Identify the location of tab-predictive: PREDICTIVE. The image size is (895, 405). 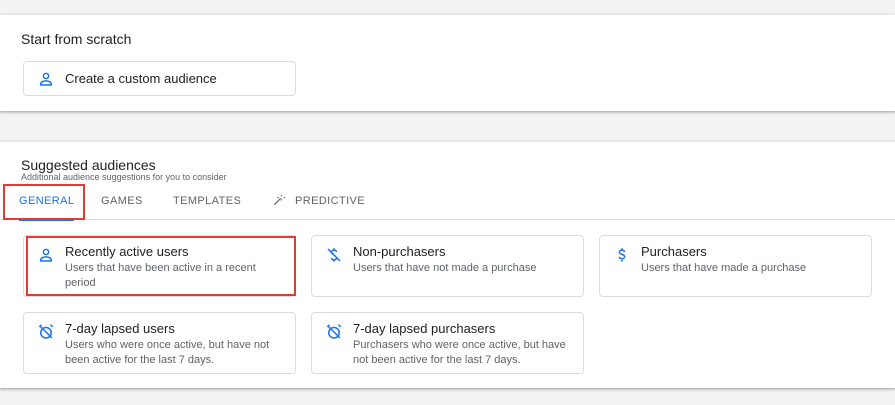
(318, 203).